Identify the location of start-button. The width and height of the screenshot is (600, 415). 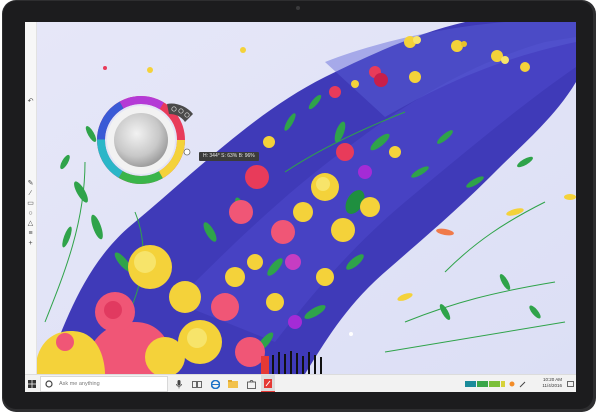
(32, 383).